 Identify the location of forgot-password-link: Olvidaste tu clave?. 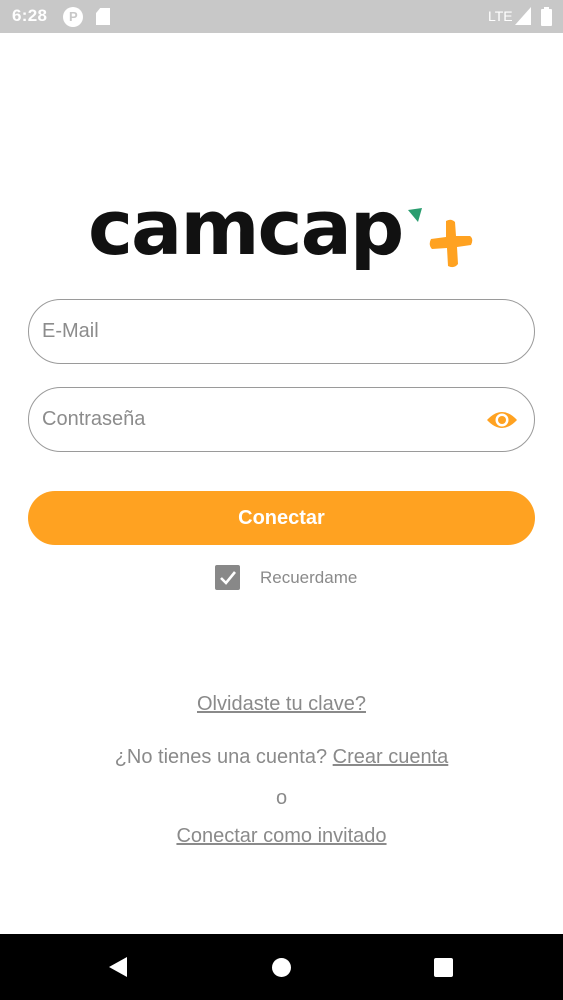
(281, 704).